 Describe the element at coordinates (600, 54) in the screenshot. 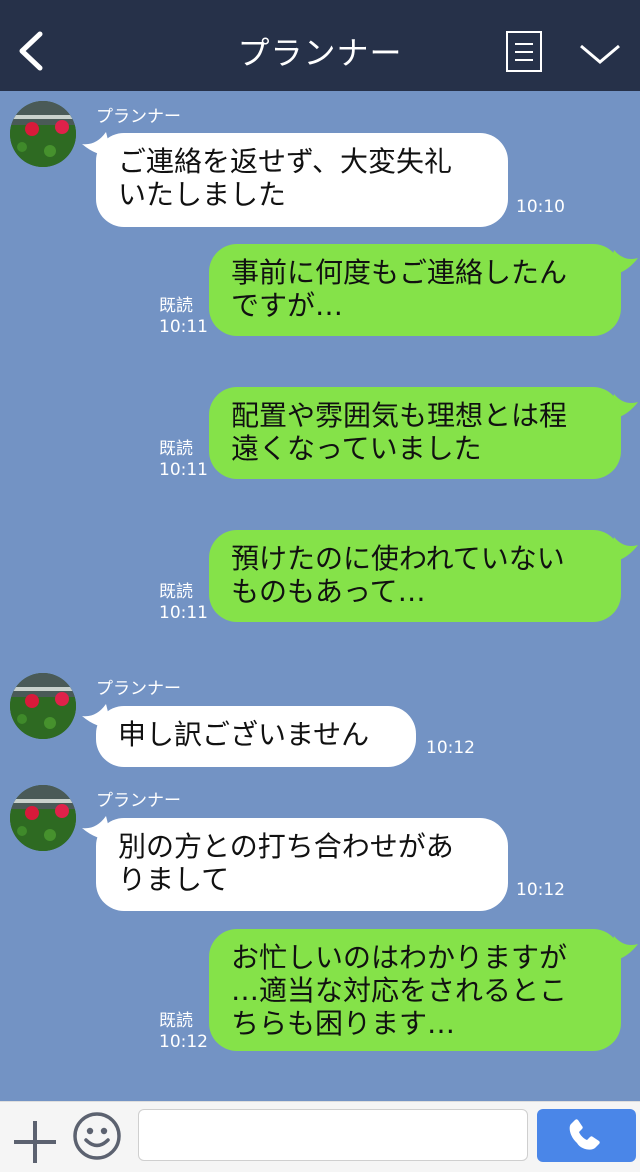

I see `chevron-down-icon` at that location.